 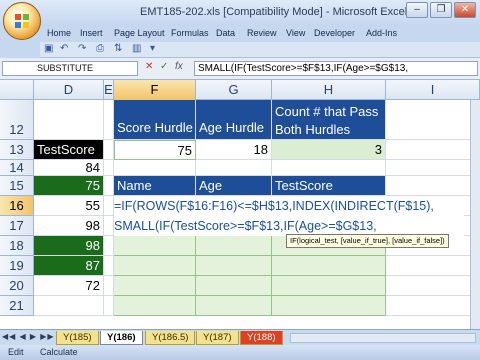 What do you see at coordinates (465, 10) in the screenshot?
I see `close-button: ✕` at bounding box center [465, 10].